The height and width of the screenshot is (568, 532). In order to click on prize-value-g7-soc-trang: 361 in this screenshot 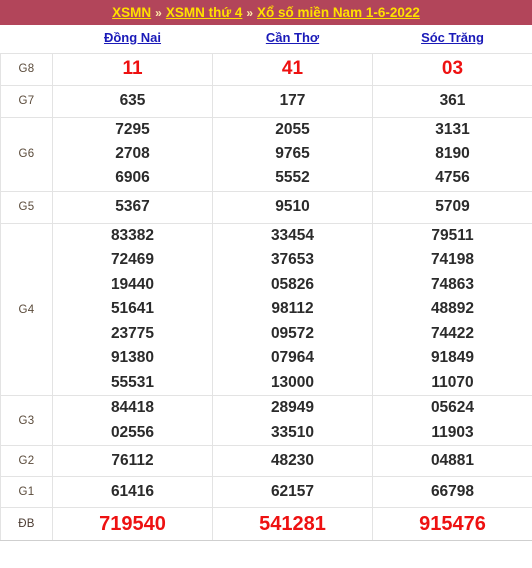, I will do `click(452, 101)`.